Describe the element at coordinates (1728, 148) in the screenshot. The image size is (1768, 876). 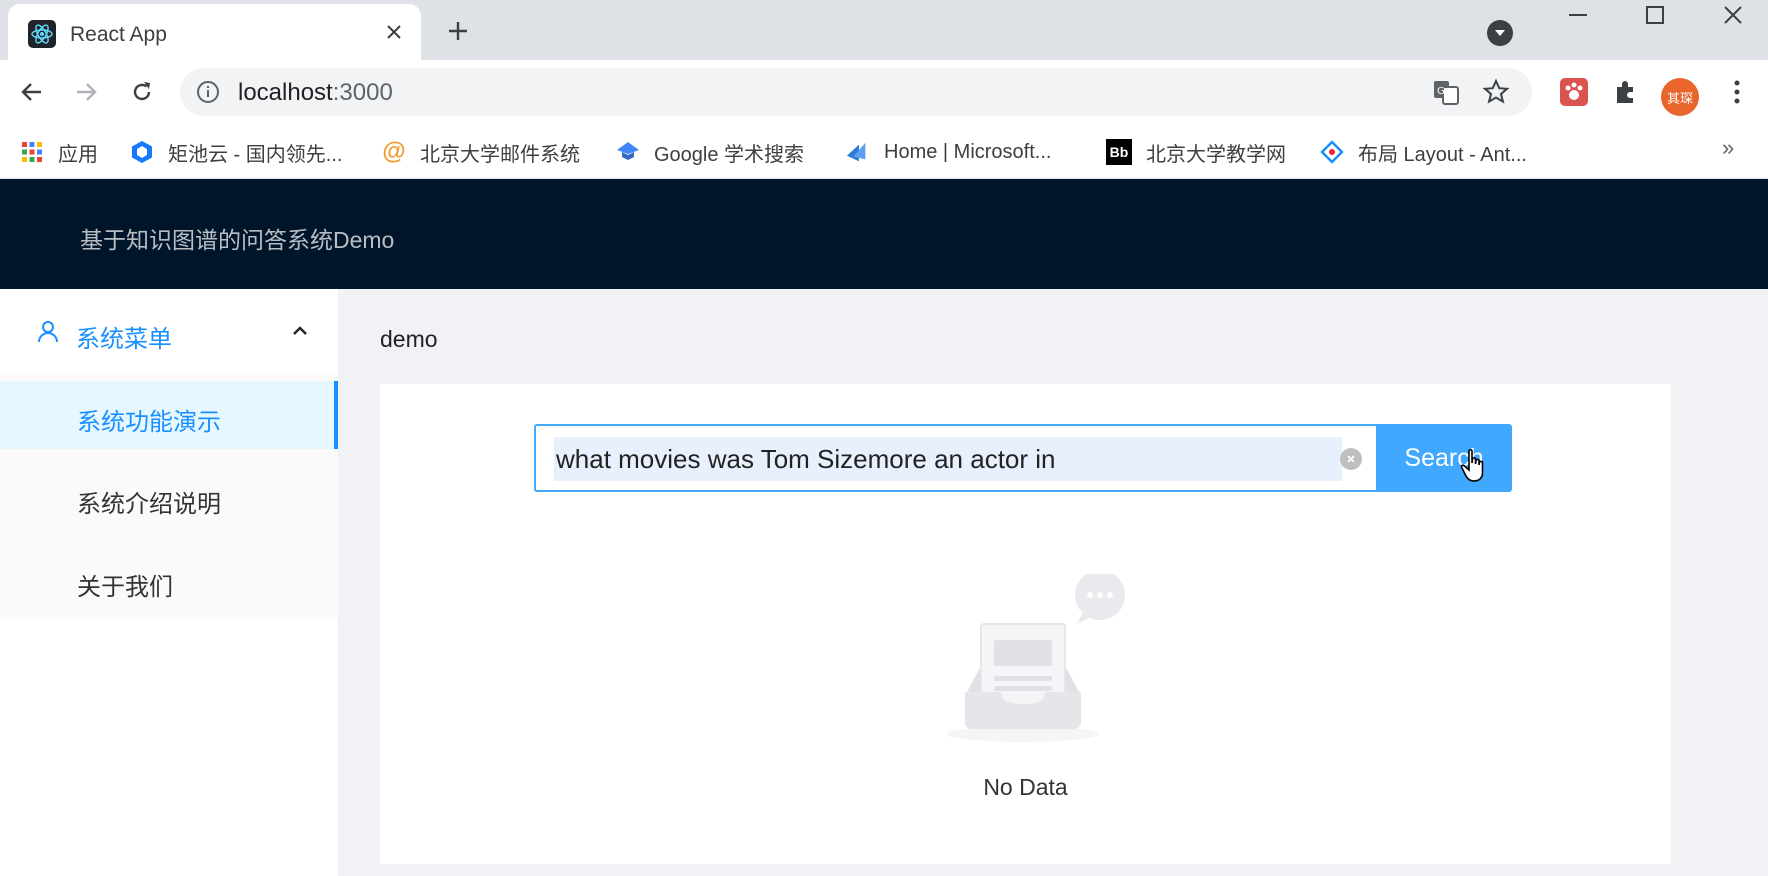
I see `bookmarks-overflow-icon: »` at that location.